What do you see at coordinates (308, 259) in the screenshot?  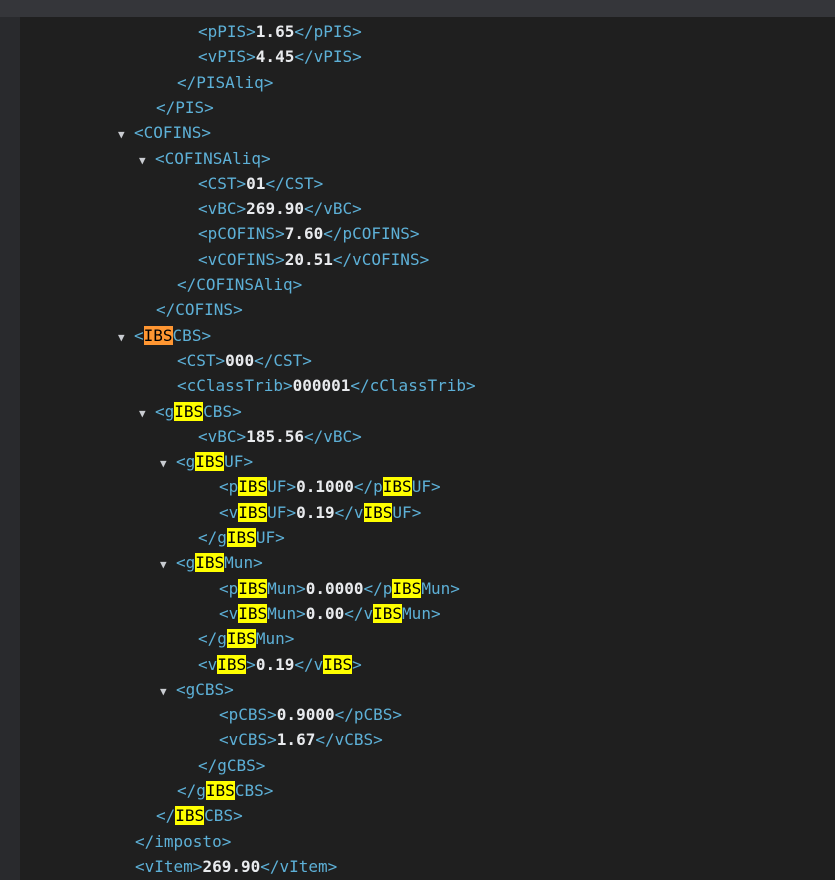 I see `element-value: 20.51` at bounding box center [308, 259].